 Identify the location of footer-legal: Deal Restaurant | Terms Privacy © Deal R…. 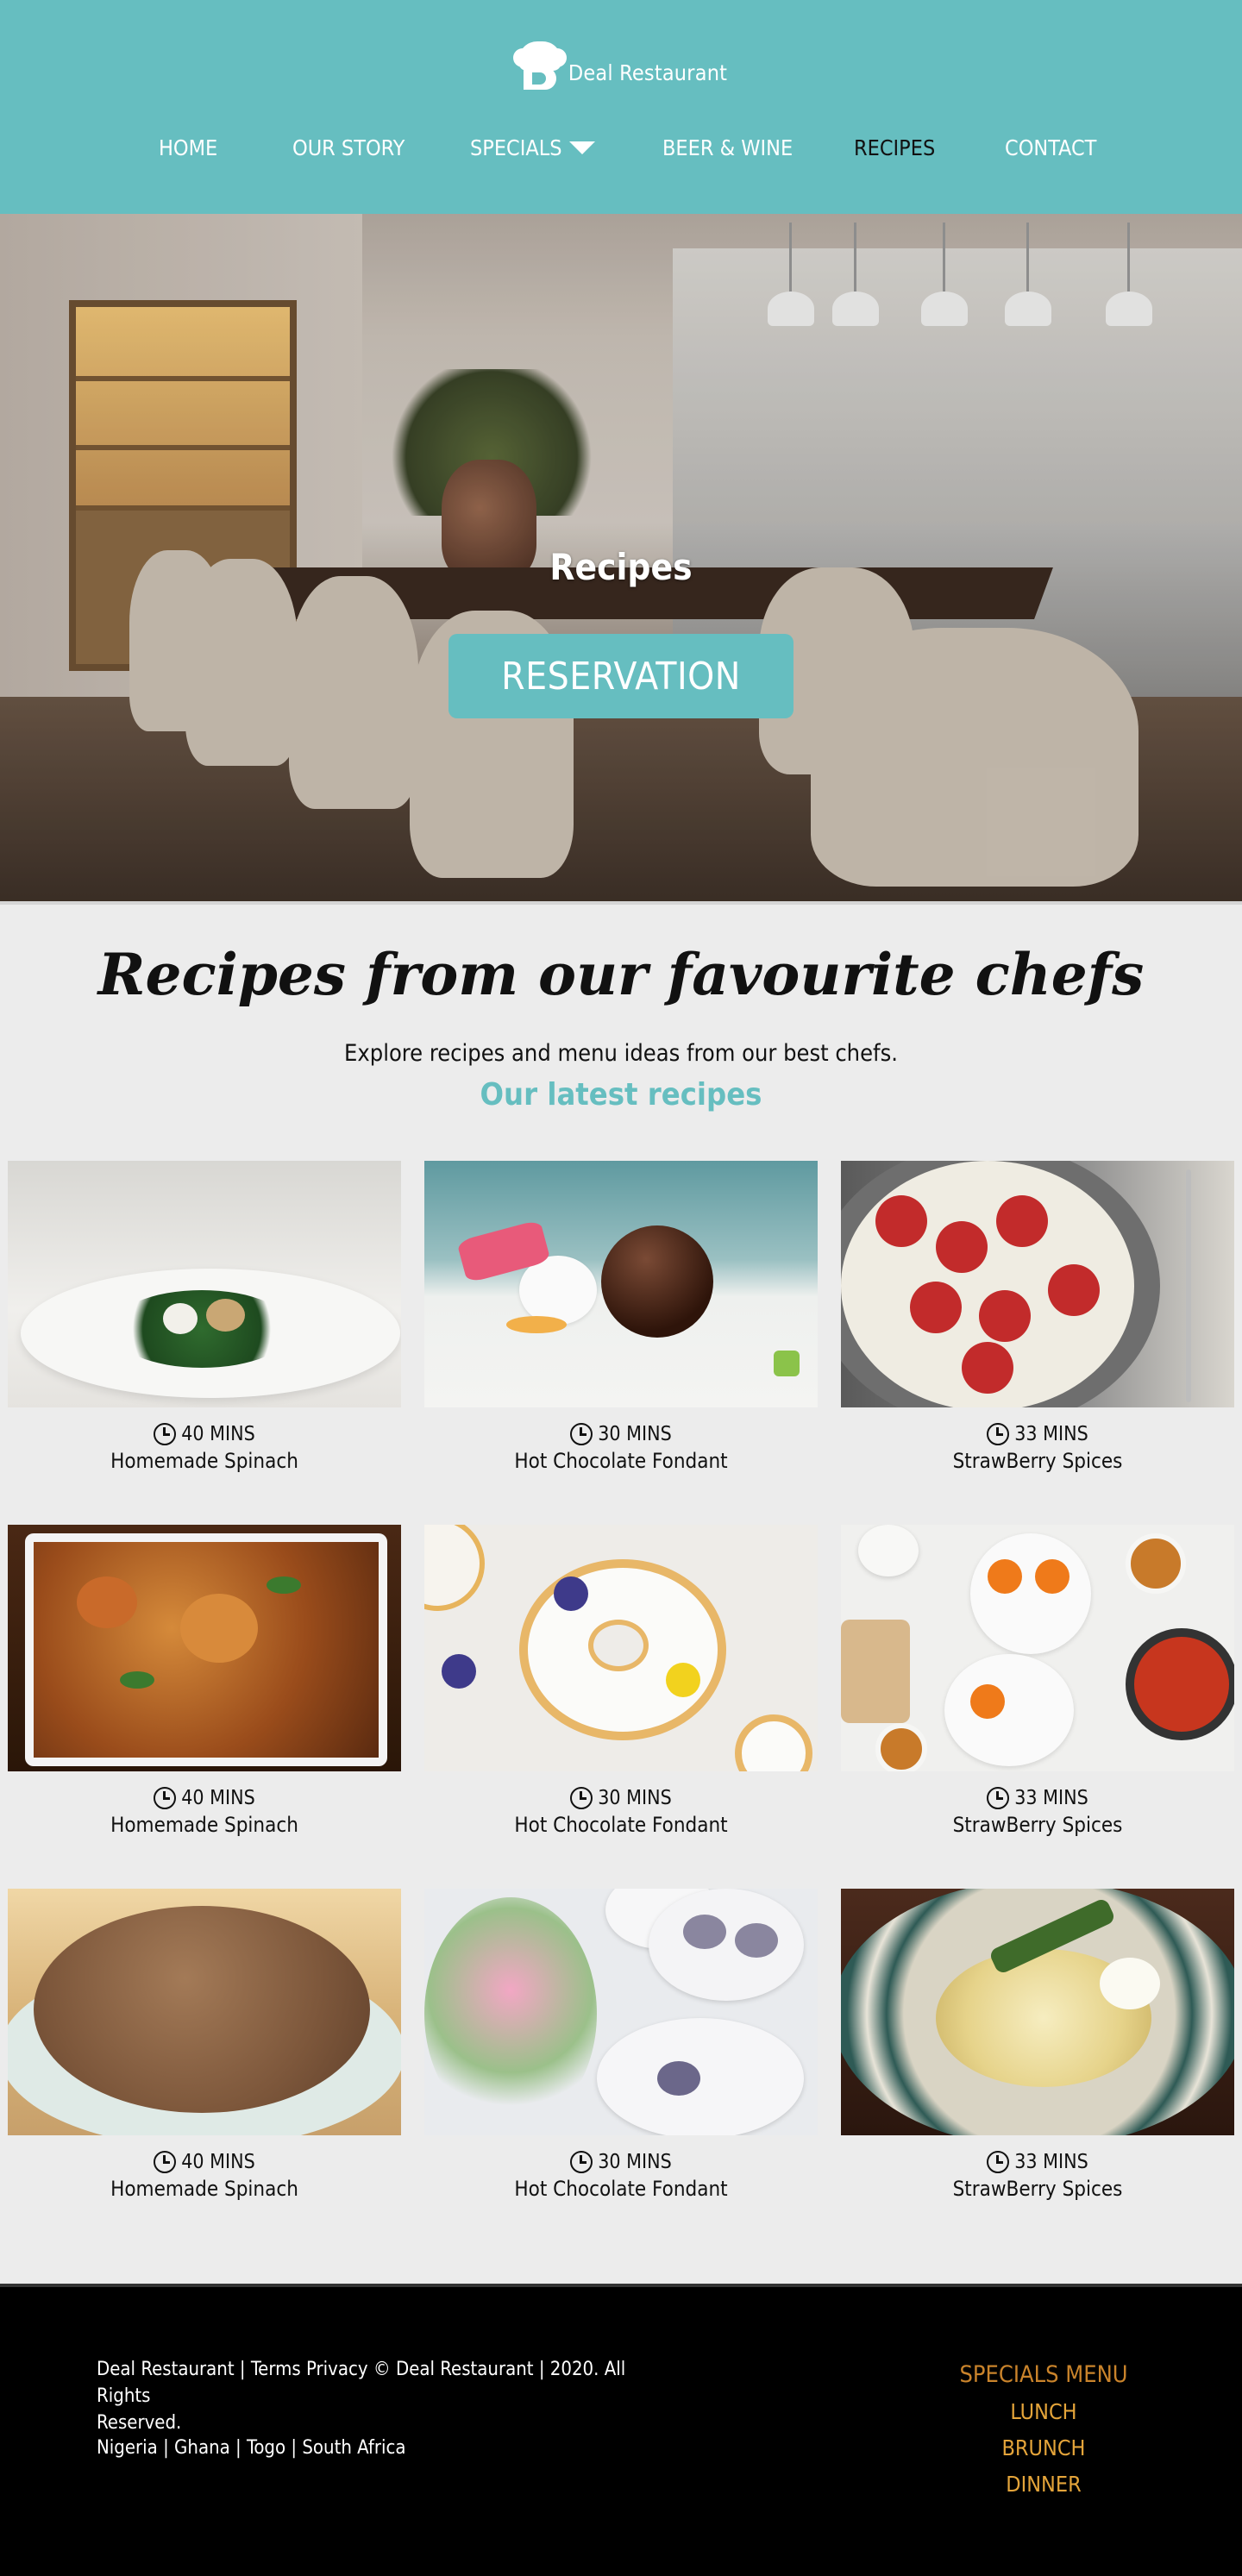
(390, 2396).